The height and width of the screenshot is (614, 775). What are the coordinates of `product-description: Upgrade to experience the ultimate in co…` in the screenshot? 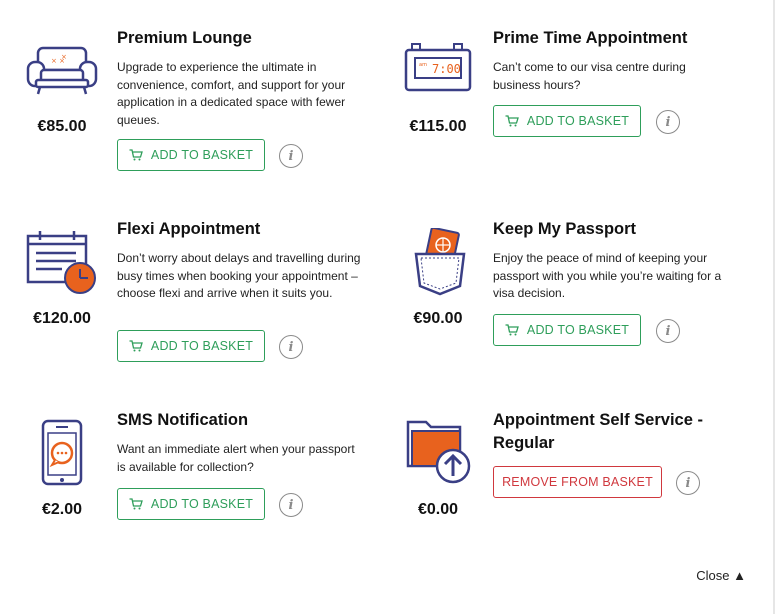 It's located at (231, 93).